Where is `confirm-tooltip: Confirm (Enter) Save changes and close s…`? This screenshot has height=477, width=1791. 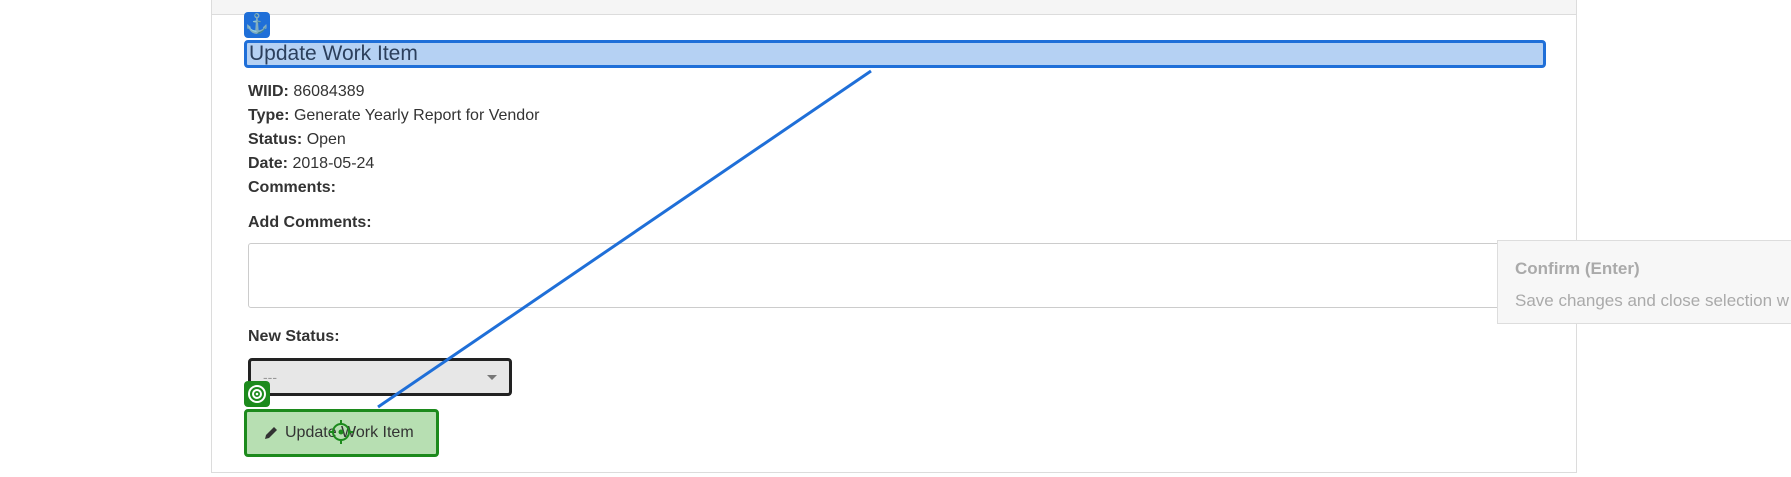 confirm-tooltip: Confirm (Enter) Save changes and close s… is located at coordinates (1644, 282).